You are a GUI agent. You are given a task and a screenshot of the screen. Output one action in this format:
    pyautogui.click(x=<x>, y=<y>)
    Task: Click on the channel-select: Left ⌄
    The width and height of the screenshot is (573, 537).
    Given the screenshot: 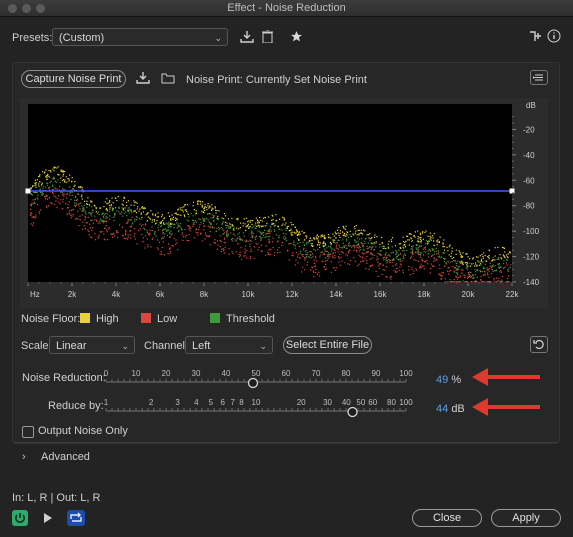 What is the action you would take?
    pyautogui.click(x=229, y=345)
    